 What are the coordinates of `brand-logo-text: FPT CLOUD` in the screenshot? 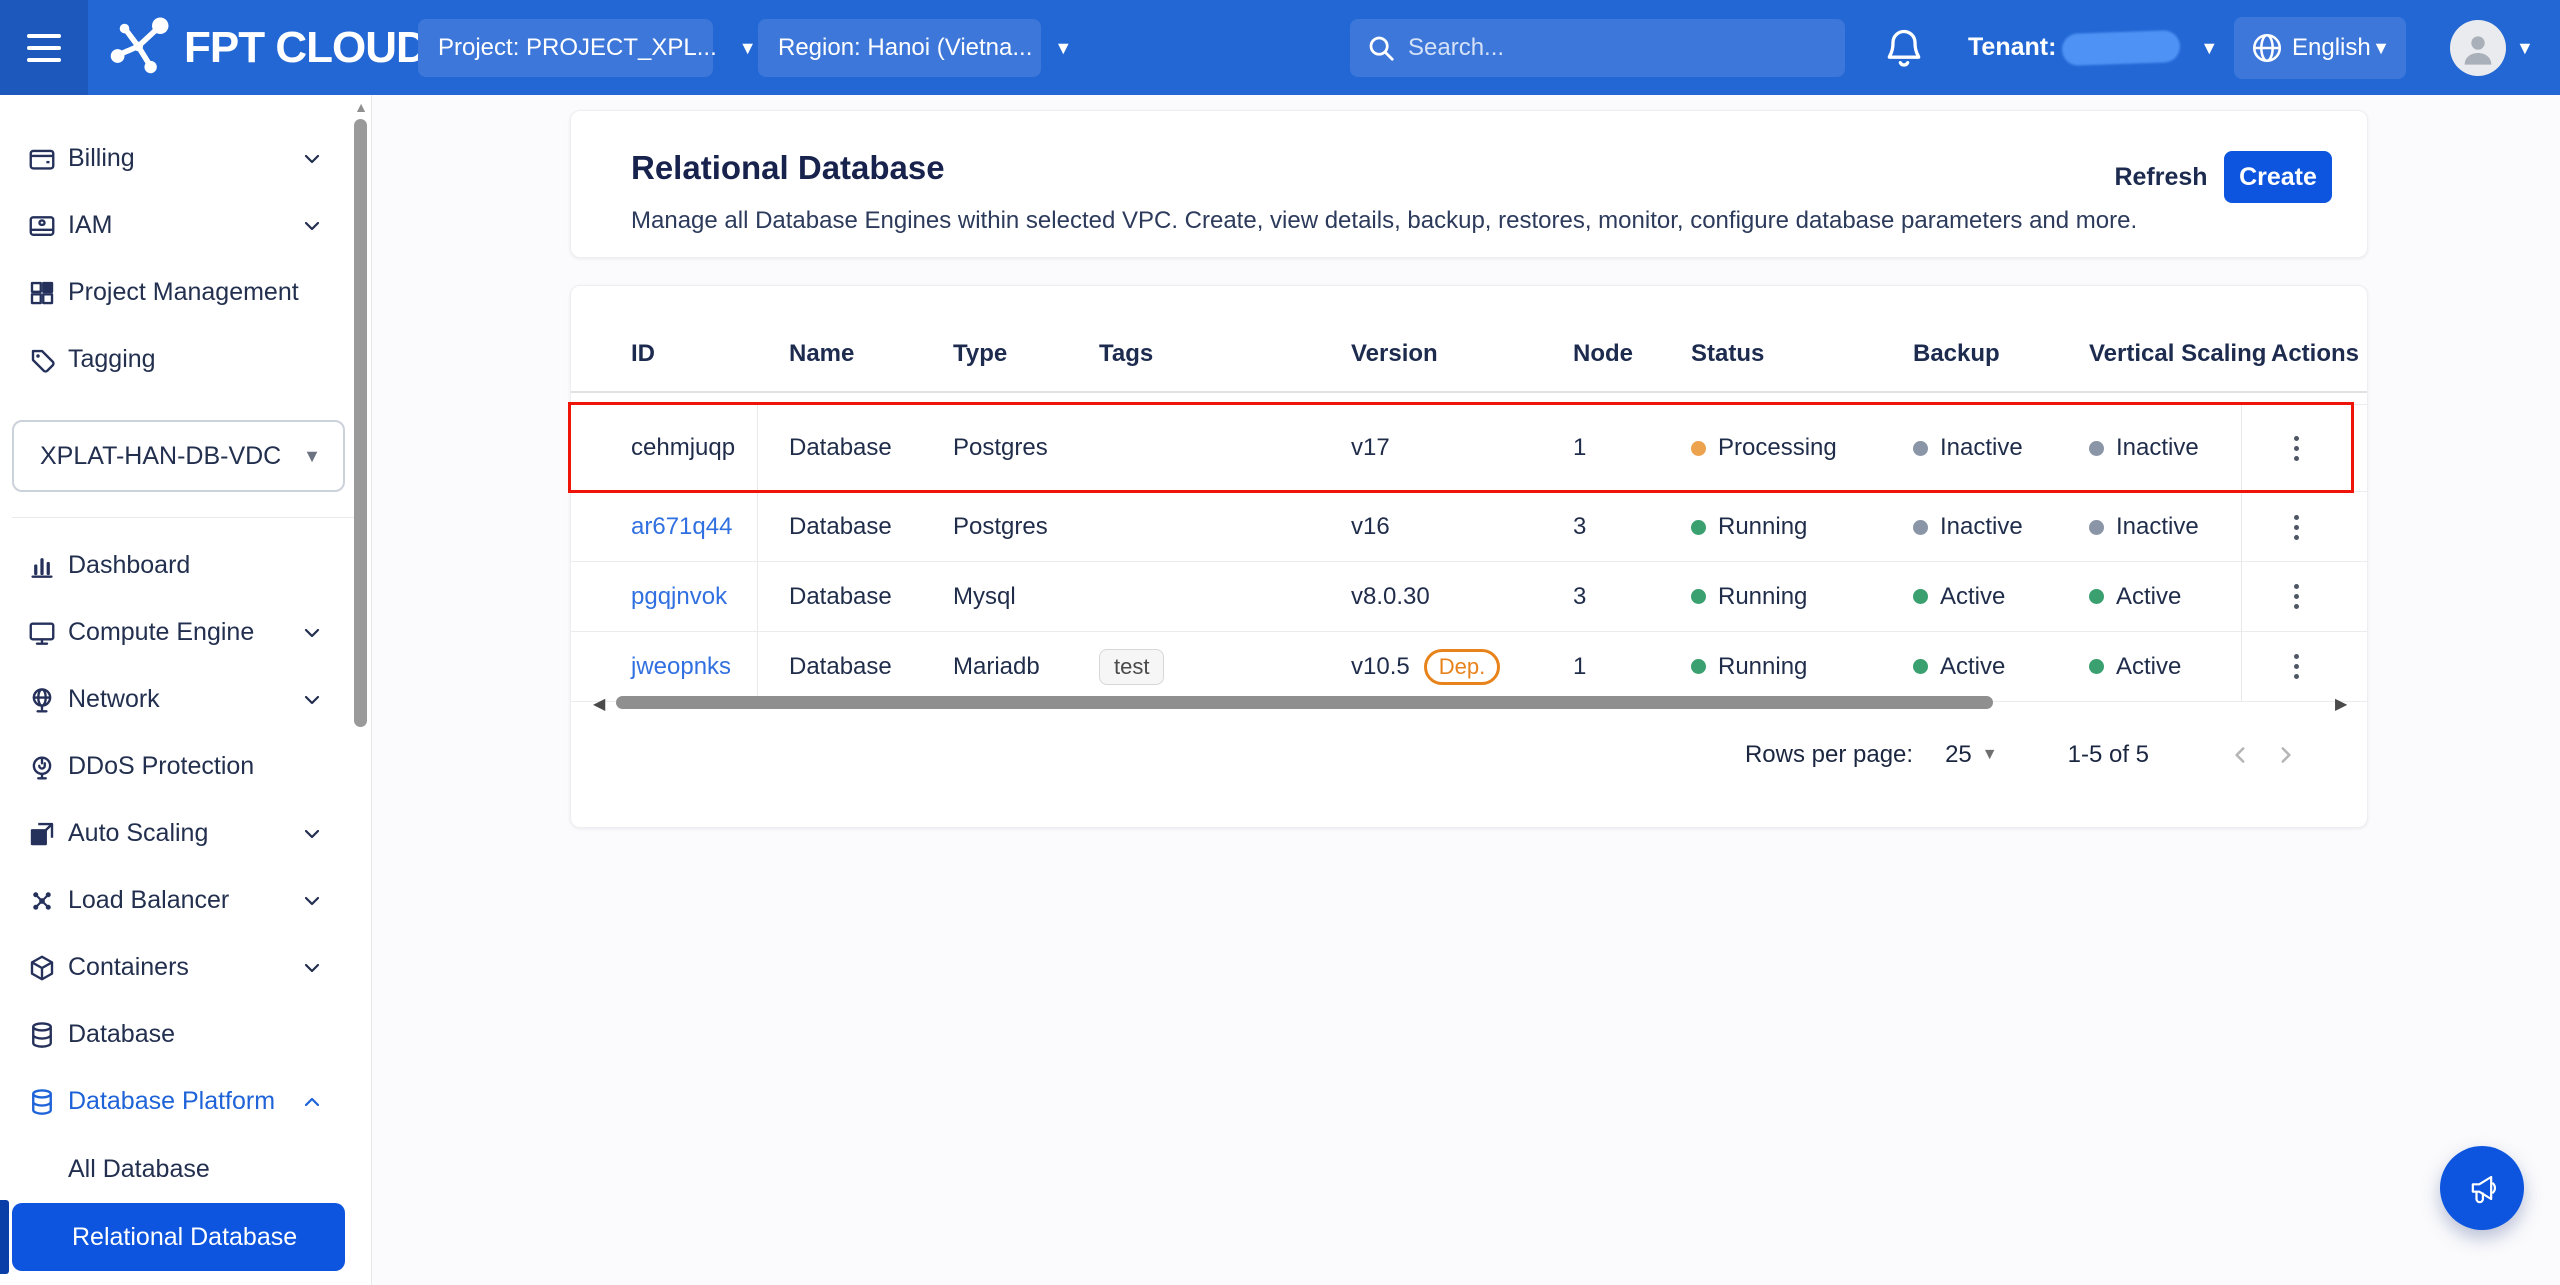 It's located at (306, 47).